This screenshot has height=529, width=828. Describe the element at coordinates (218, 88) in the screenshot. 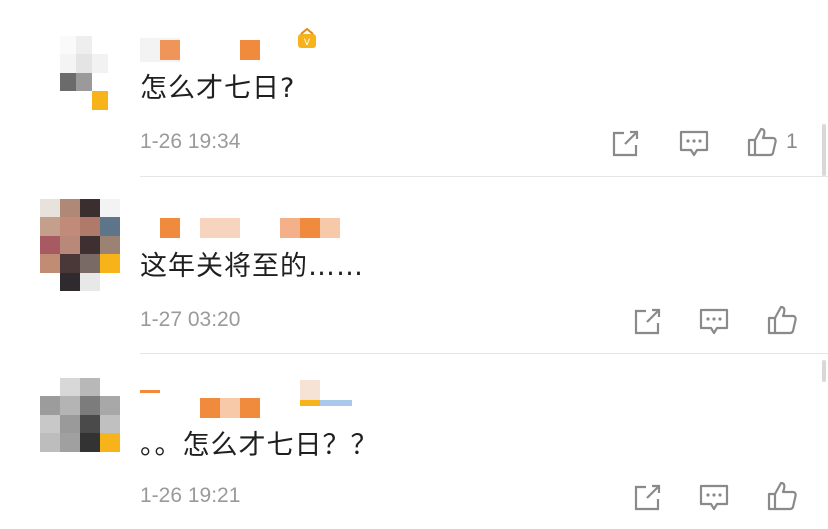

I see `comment-text: 怎么才七日?` at that location.